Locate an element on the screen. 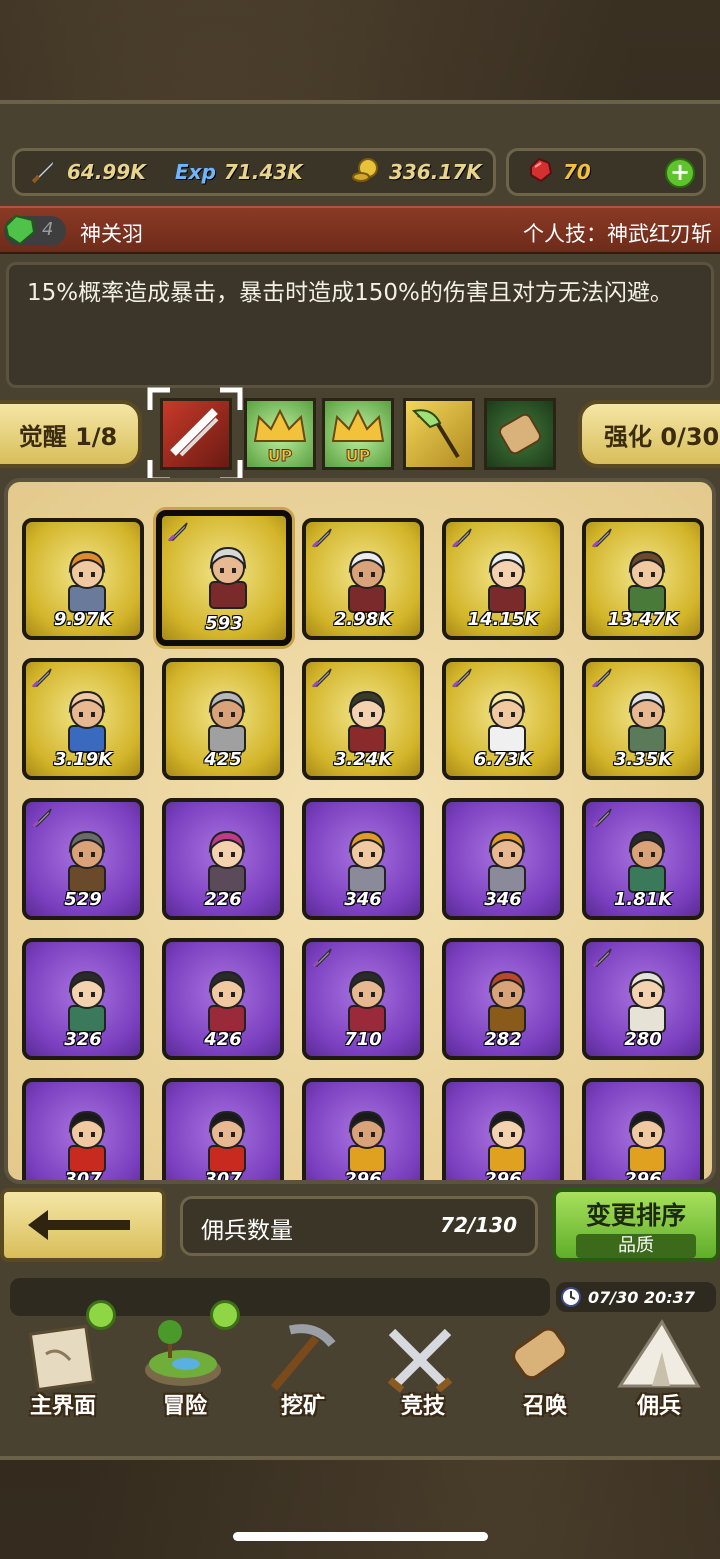 The image size is (720, 1559). mercenary-card: 326 is located at coordinates (83, 999).